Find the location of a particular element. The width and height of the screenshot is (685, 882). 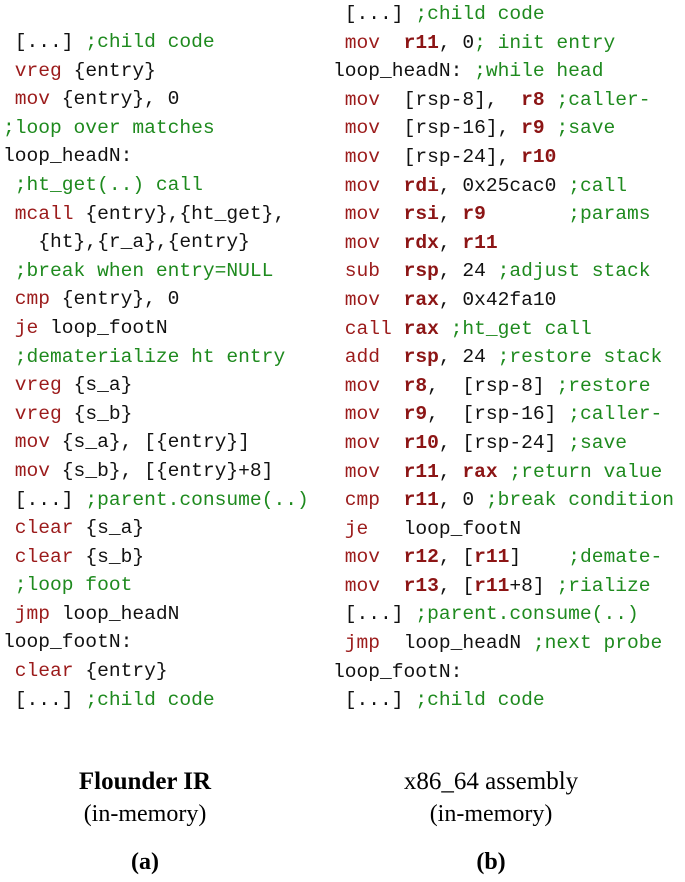

code-line: mov r12, [r11] ;demate- is located at coordinates (503, 557).